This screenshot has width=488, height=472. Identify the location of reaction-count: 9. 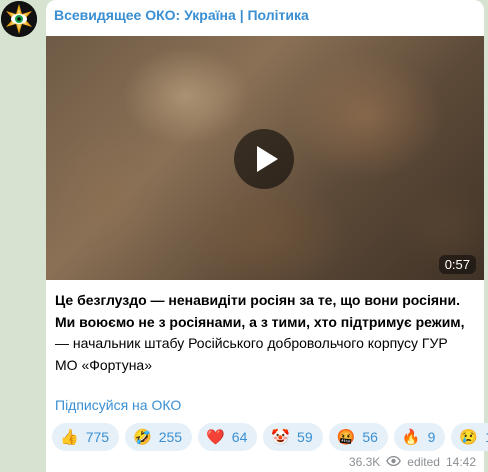
(431, 437).